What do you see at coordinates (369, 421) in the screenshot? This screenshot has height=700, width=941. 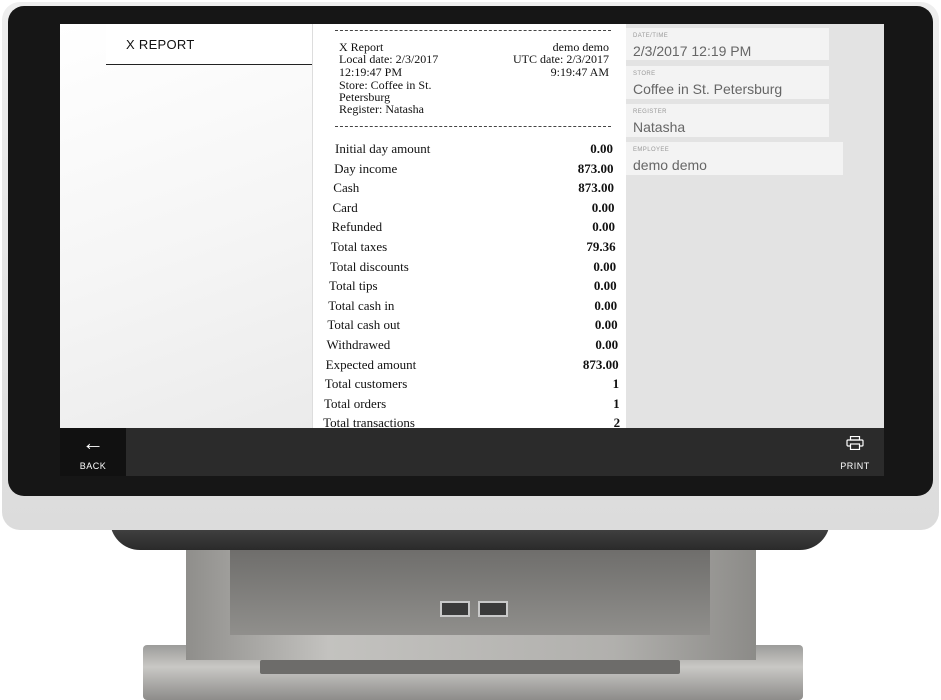 I see `receipt-row-label: Total transactions` at bounding box center [369, 421].